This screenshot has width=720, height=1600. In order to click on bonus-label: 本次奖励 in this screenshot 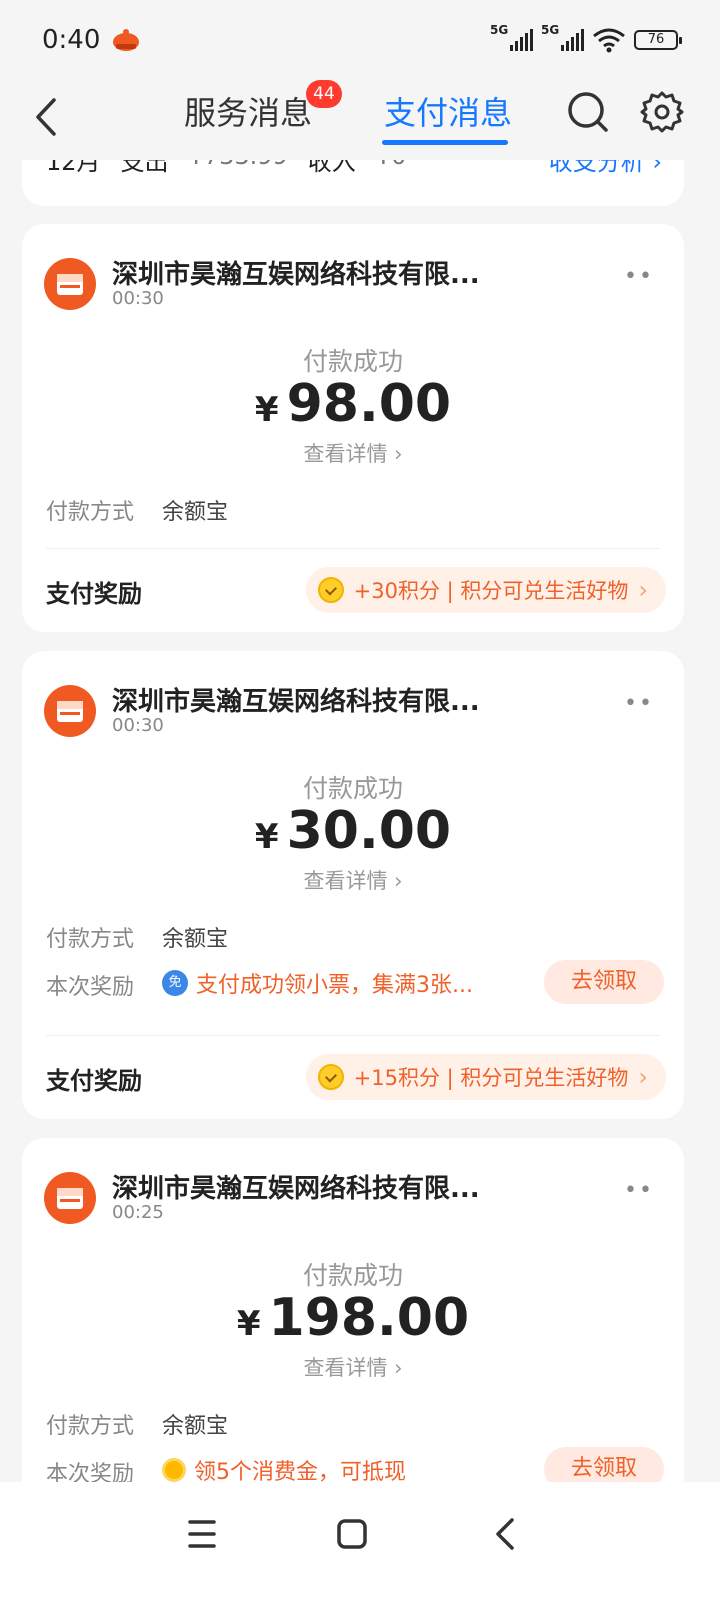, I will do `click(90, 987)`.